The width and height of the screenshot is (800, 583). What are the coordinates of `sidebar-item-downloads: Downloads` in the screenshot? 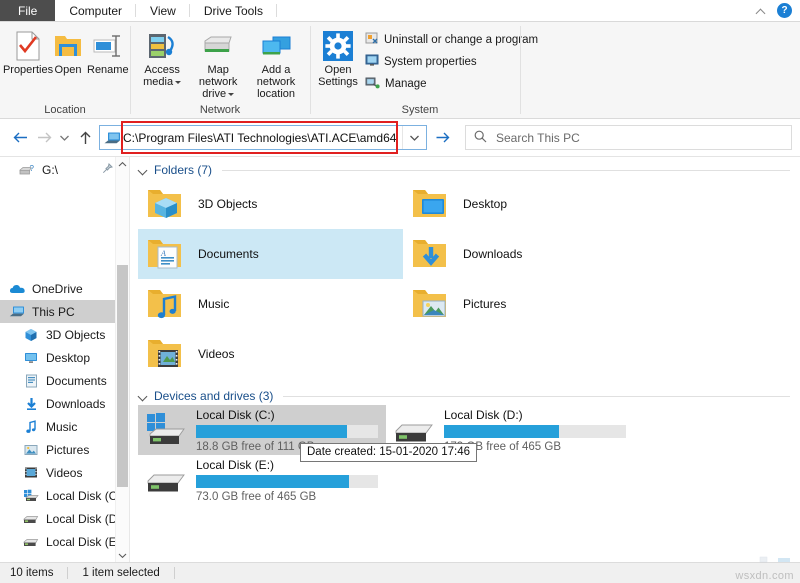 It's located at (64, 403).